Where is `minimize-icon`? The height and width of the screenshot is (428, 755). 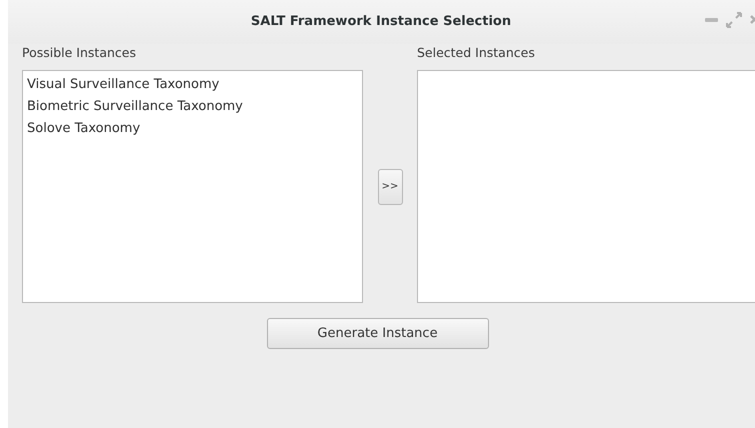 minimize-icon is located at coordinates (711, 20).